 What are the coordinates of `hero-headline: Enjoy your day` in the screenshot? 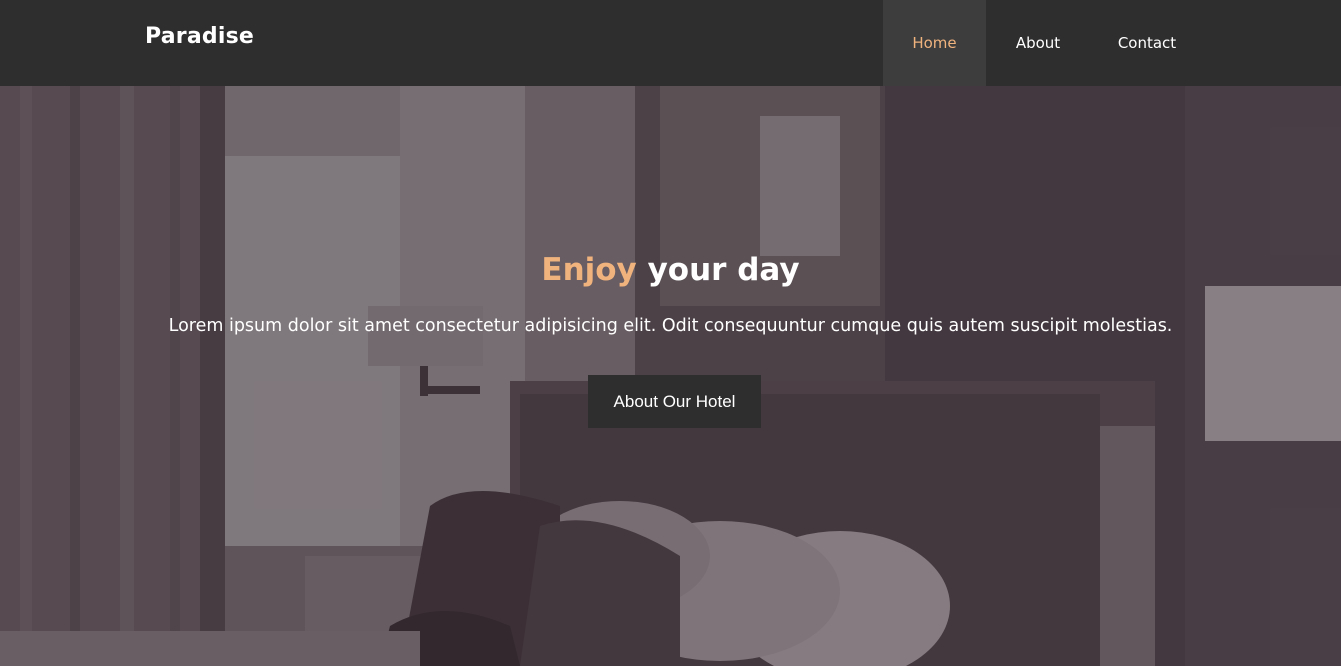 It's located at (670, 270).